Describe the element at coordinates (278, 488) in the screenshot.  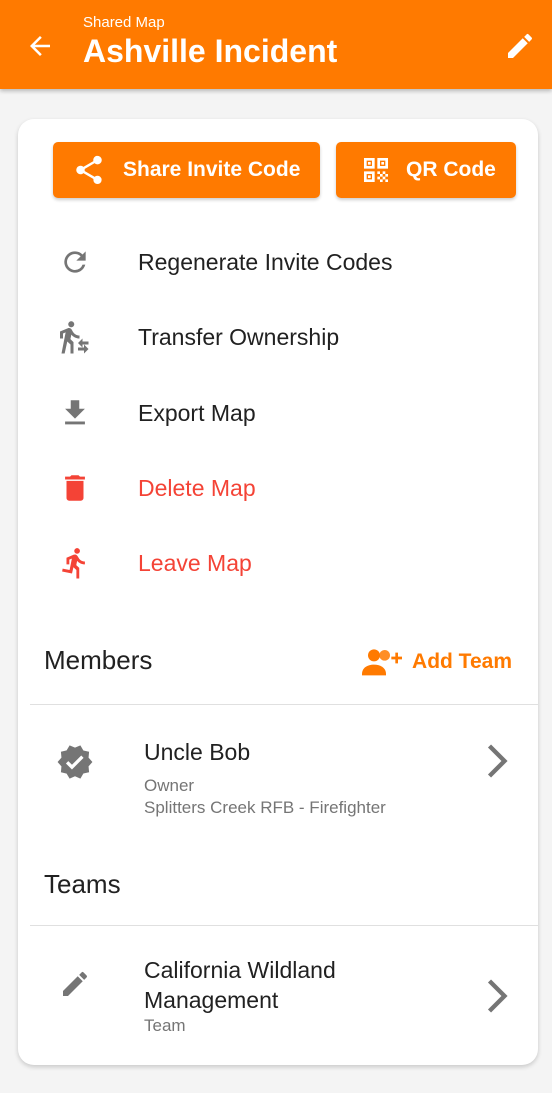
I see `delete-map-action: Delete Map` at that location.